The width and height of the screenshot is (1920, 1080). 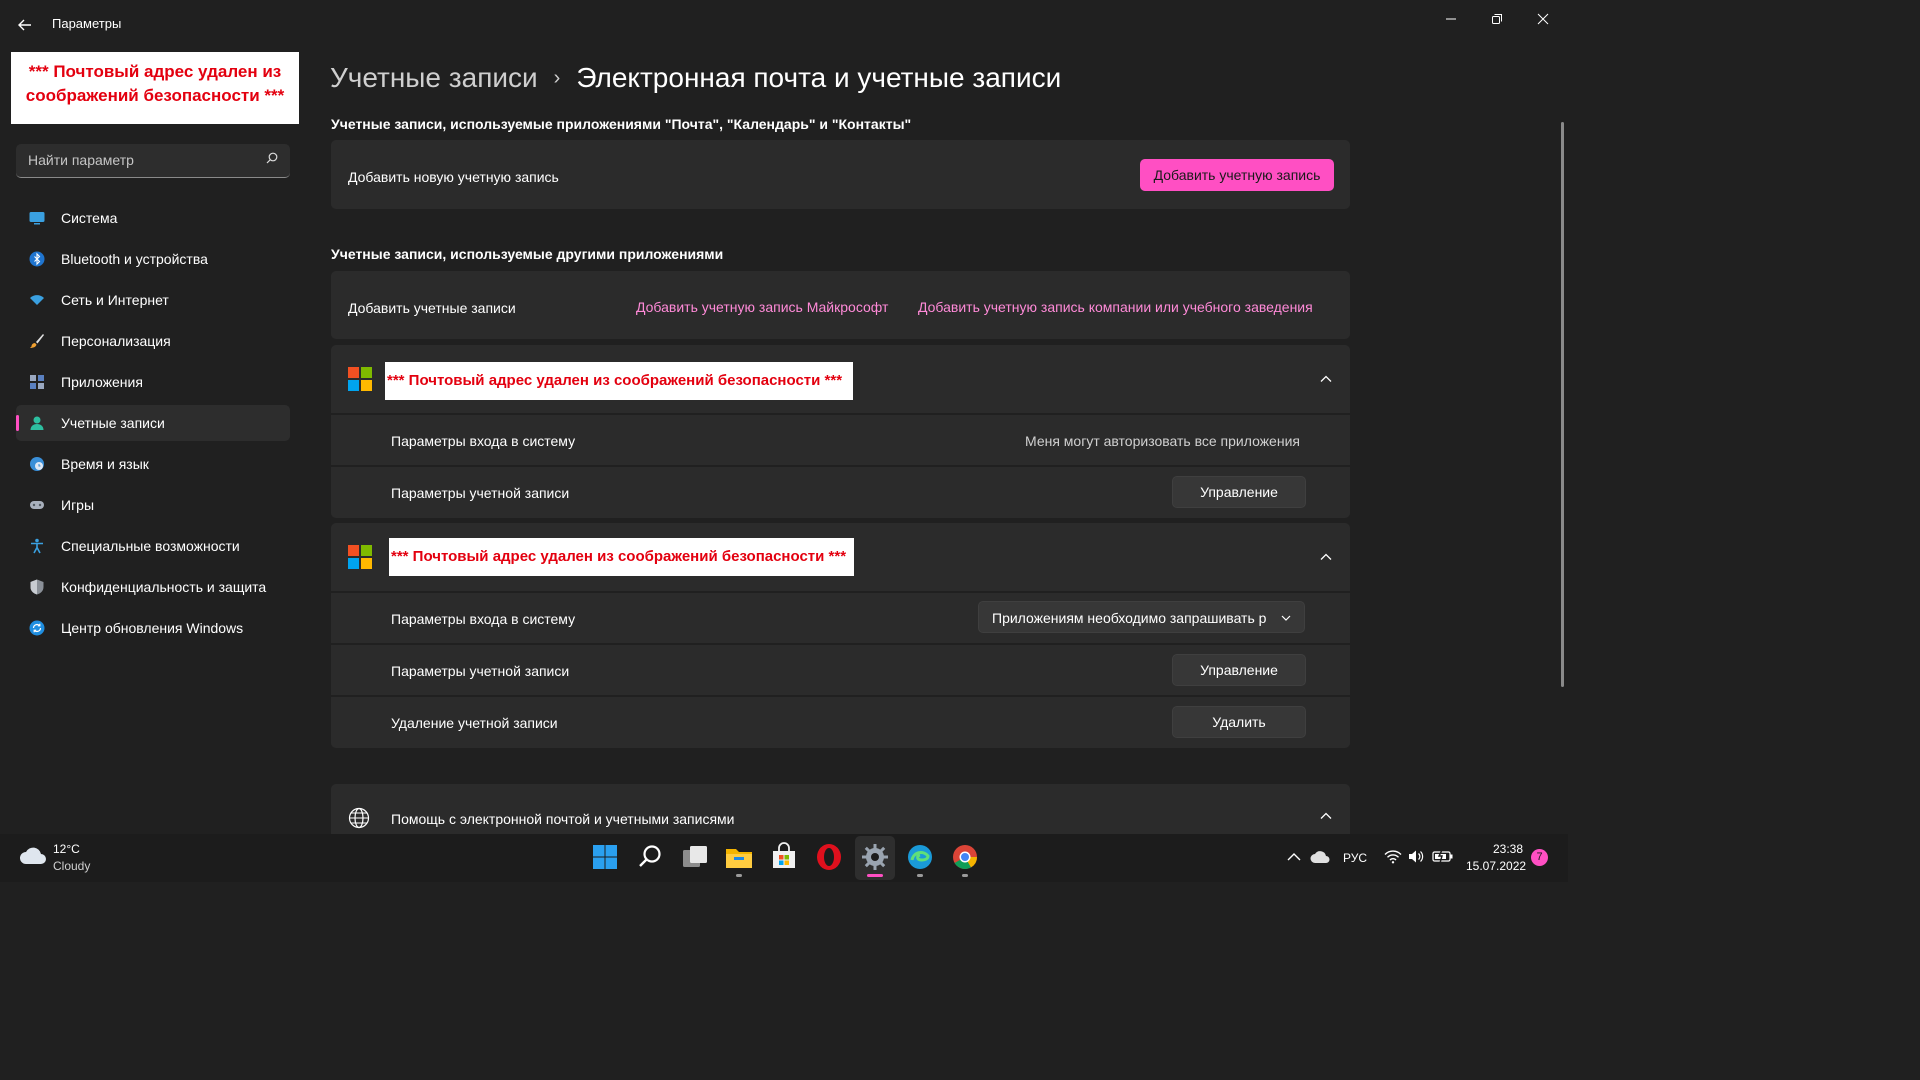 I want to click on minimize-button, so click(x=1451, y=21).